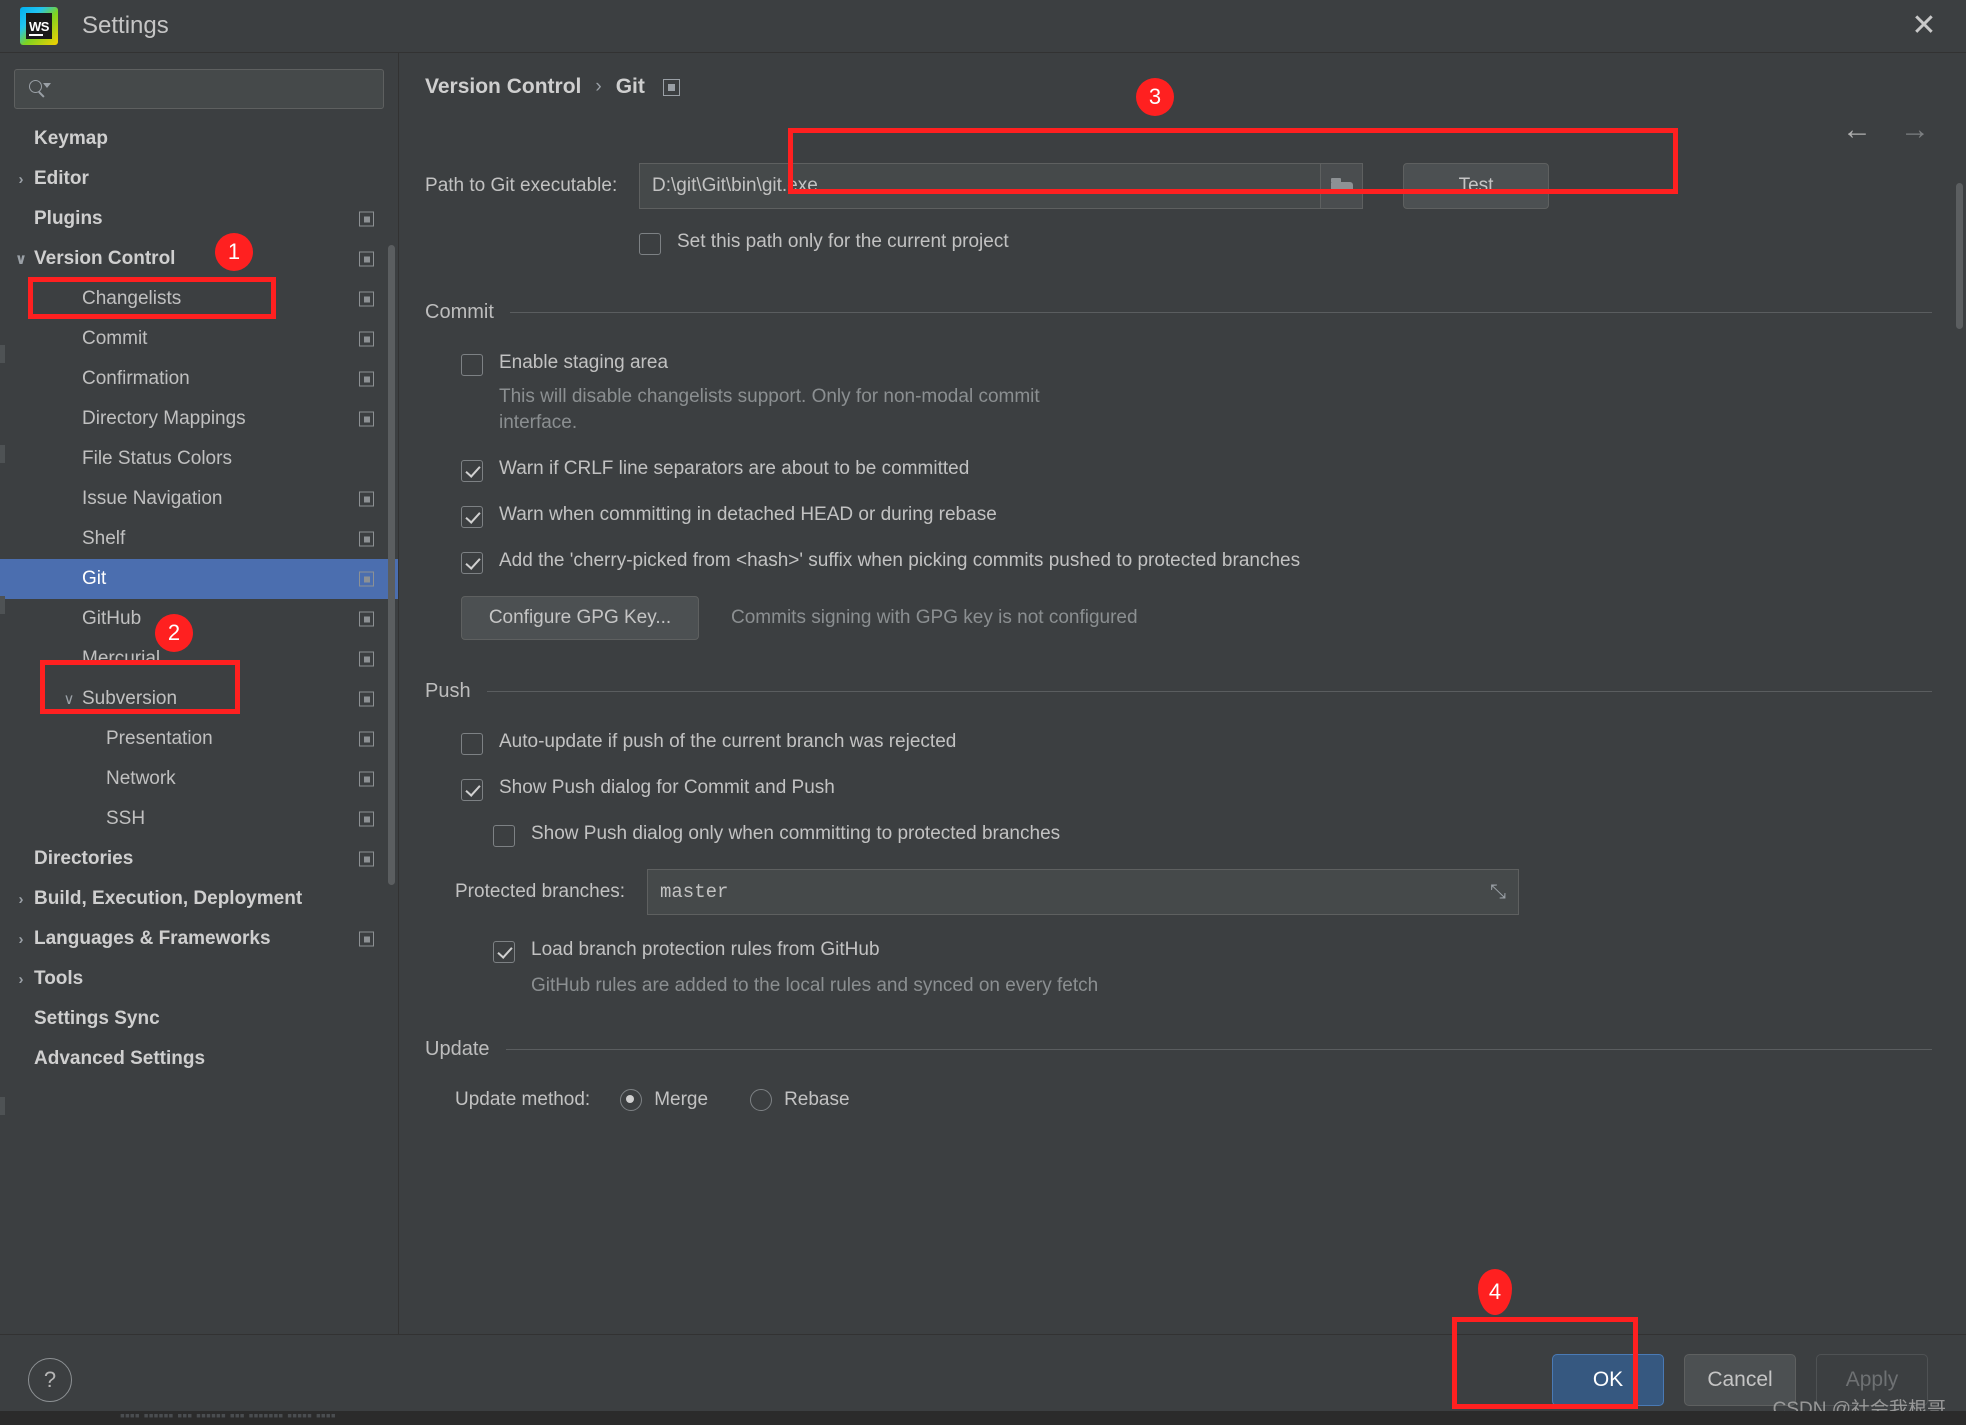  I want to click on sidebar-item-mercurial: ›Mercurial, so click(199, 659).